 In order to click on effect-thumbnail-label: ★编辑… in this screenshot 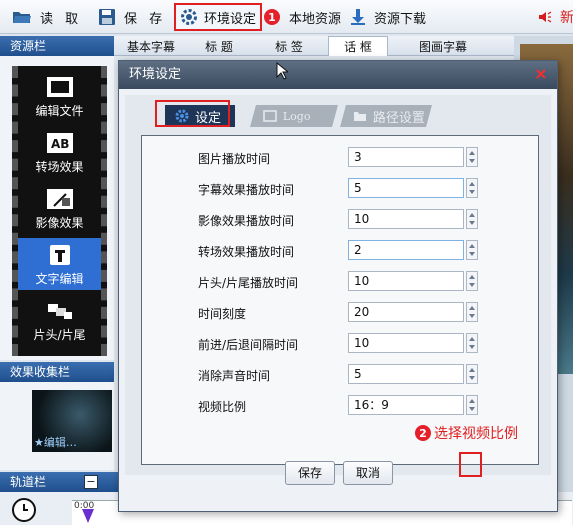, I will do `click(55, 442)`.